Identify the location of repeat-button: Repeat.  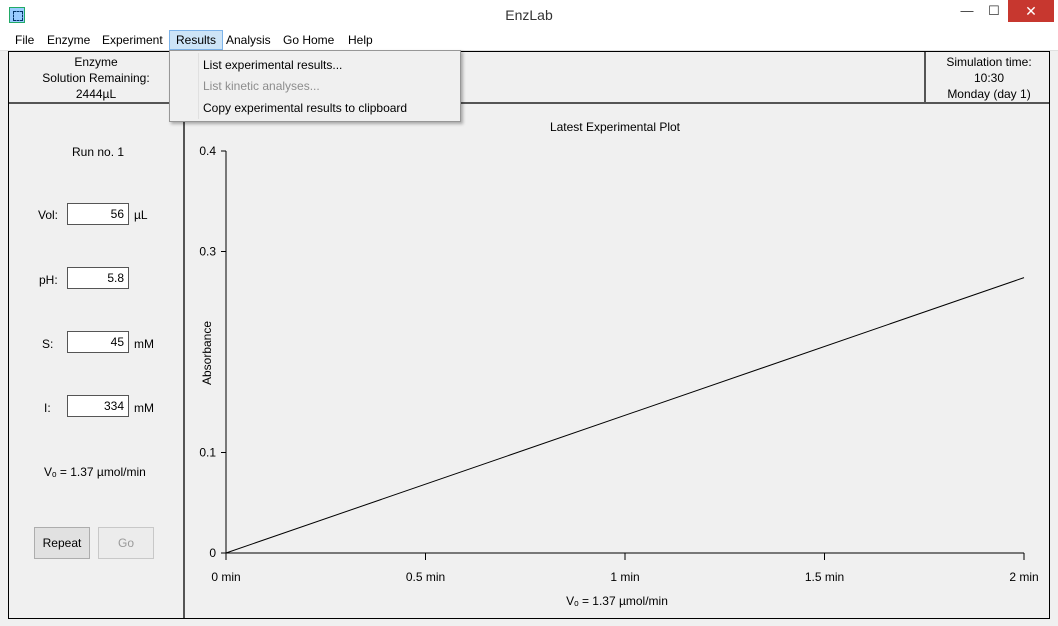
(62, 543).